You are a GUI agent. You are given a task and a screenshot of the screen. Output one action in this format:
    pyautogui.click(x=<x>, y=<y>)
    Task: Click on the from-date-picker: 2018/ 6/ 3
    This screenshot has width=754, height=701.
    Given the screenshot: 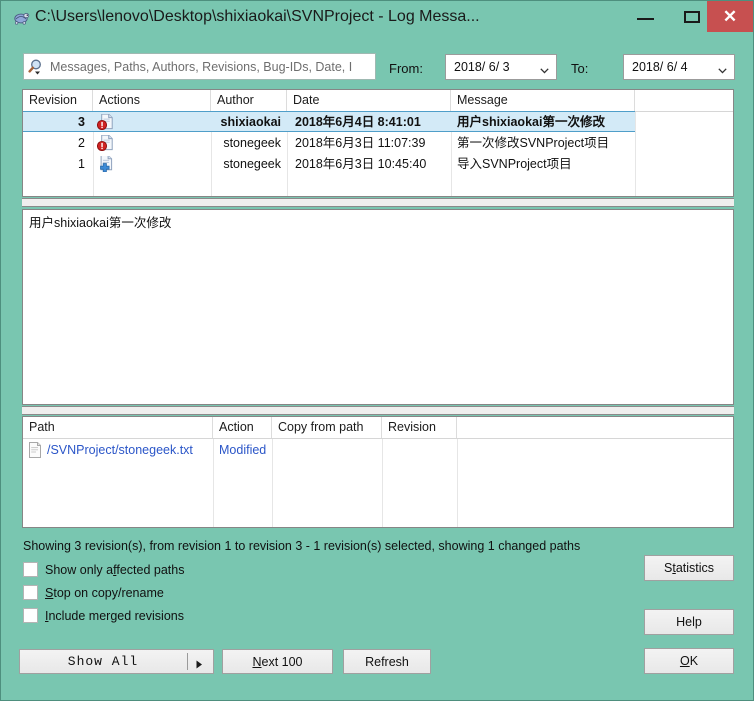 What is the action you would take?
    pyautogui.click(x=501, y=67)
    